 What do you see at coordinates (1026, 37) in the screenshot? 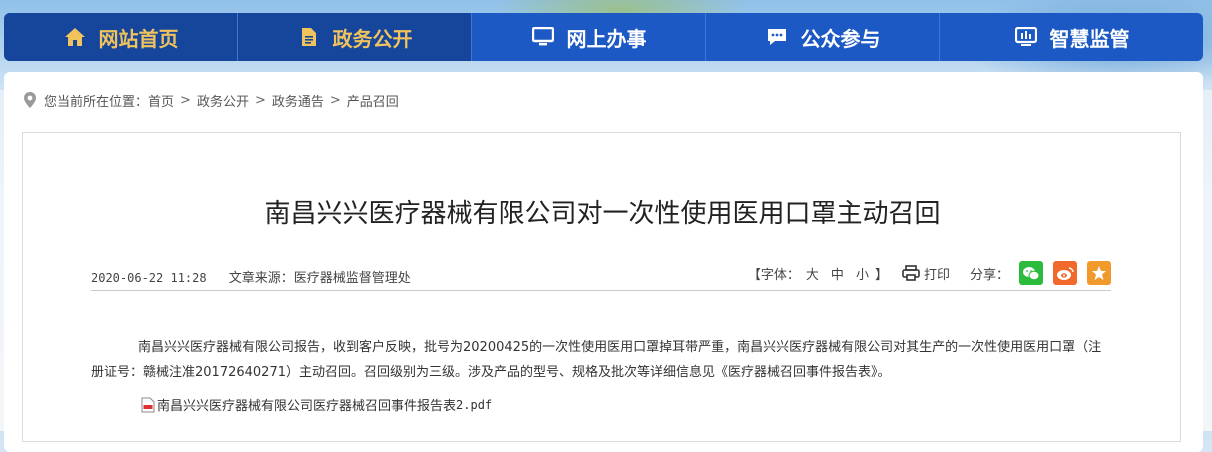
I see `dashboard-icon` at bounding box center [1026, 37].